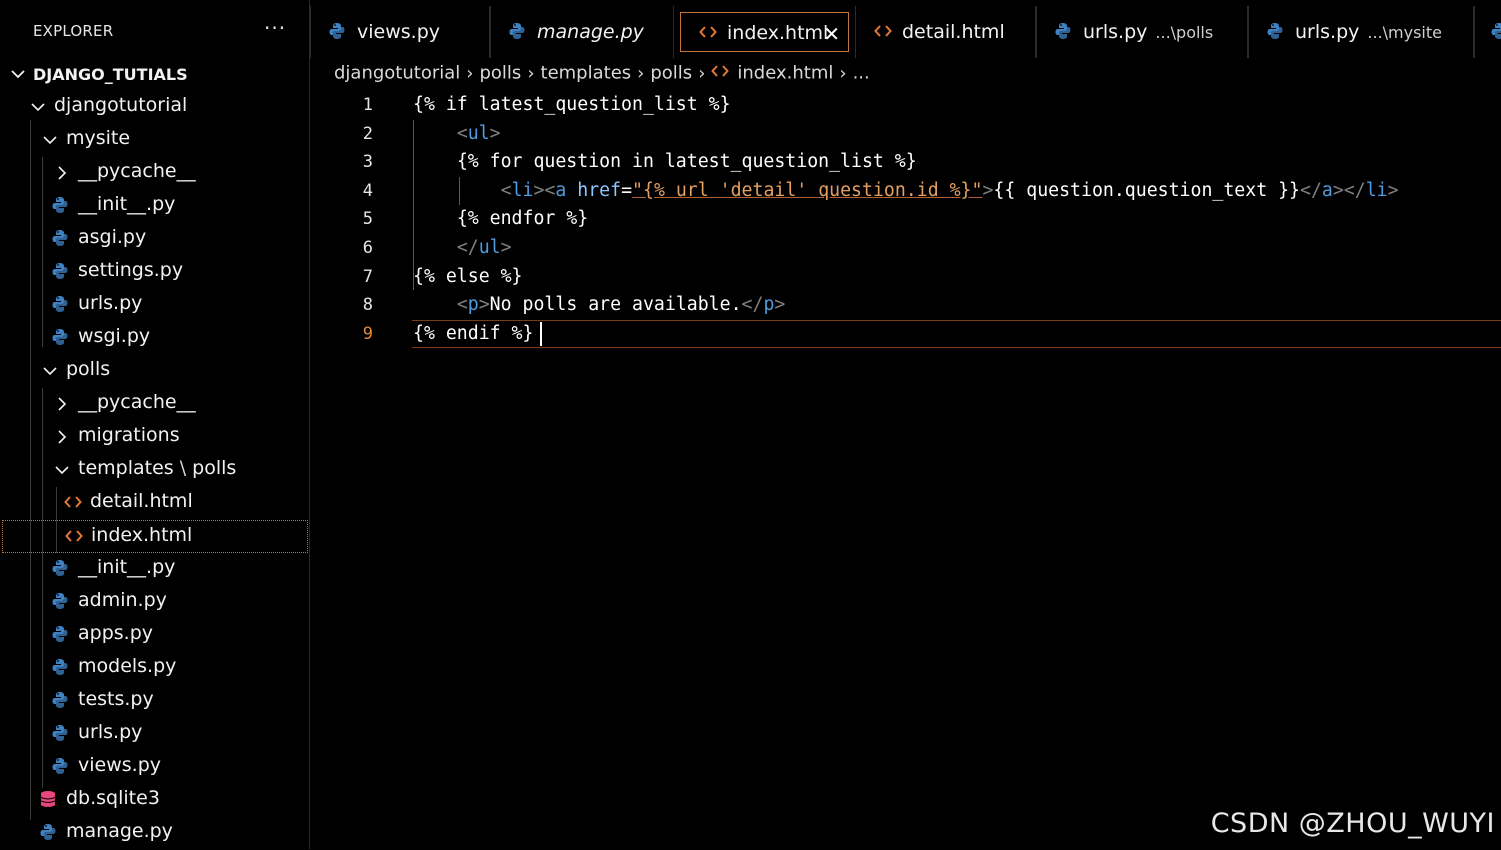 The width and height of the screenshot is (1501, 850). Describe the element at coordinates (275, 28) in the screenshot. I see `more-actions-icon: ···` at that location.